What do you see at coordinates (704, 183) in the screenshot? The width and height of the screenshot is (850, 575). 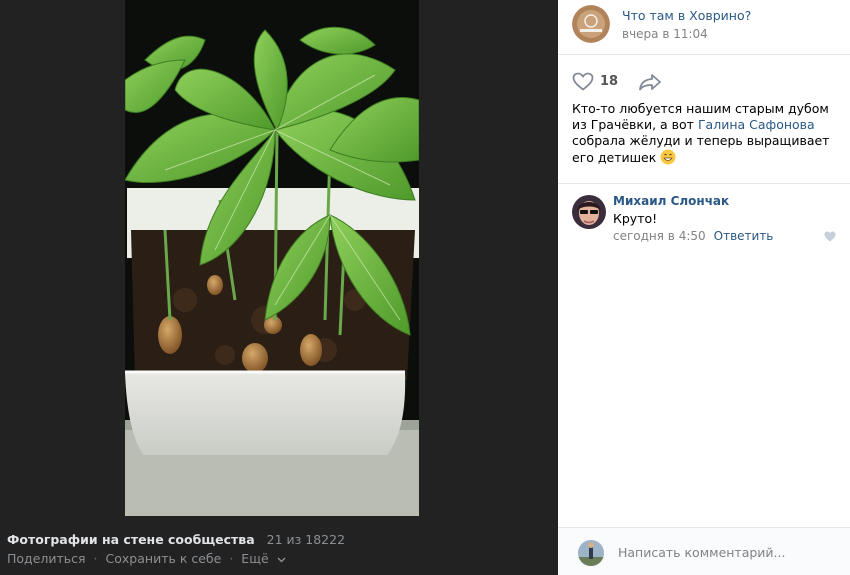 I see `divider` at bounding box center [704, 183].